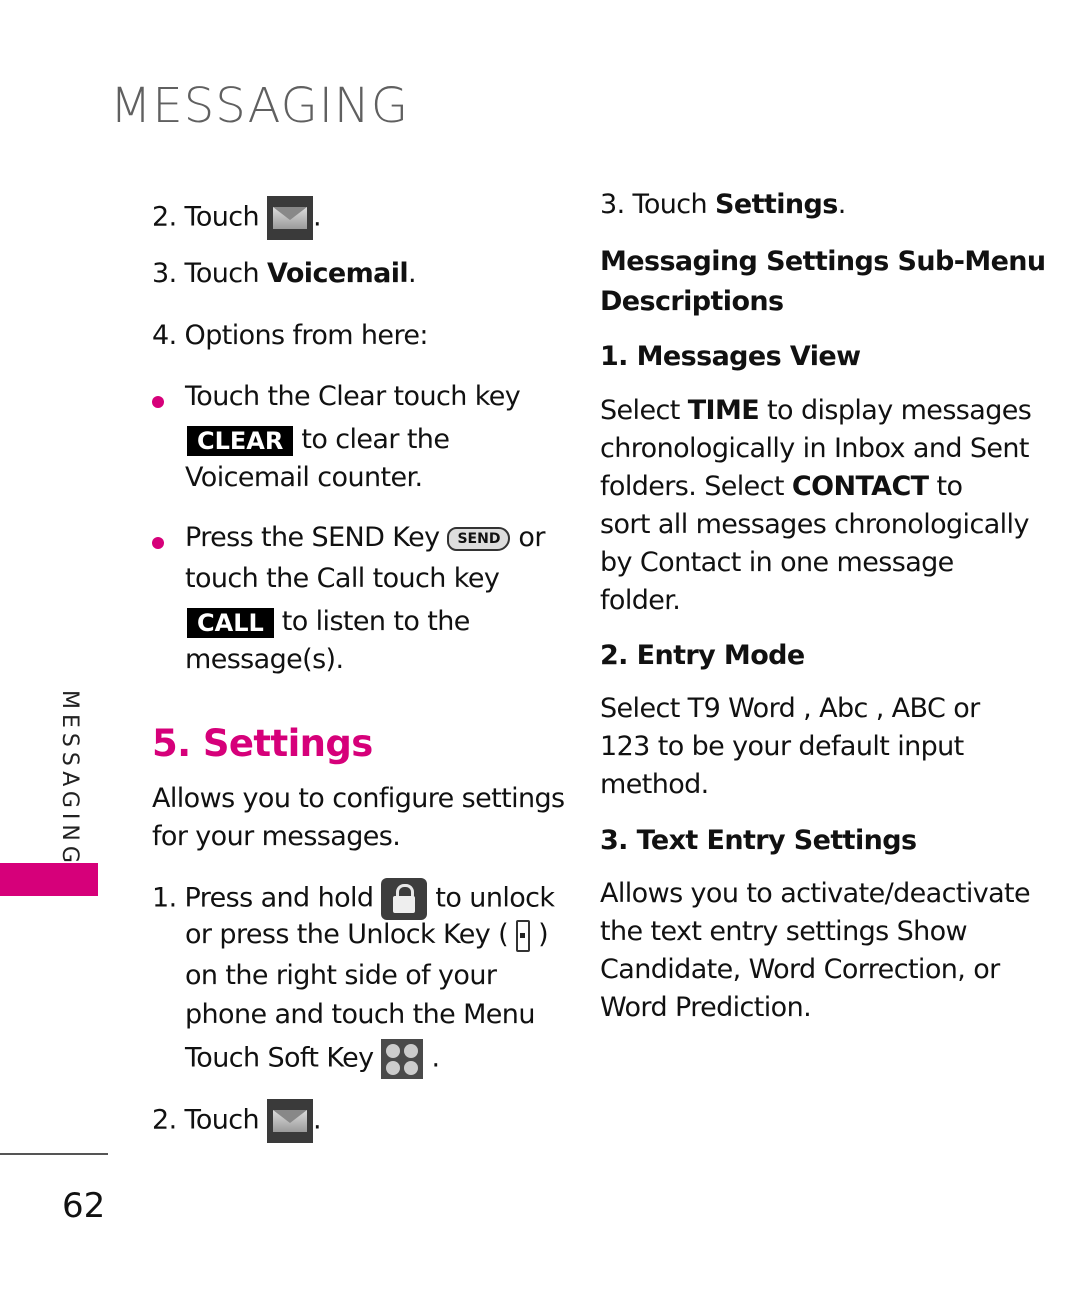 The image size is (1080, 1295). I want to click on submenu-item-desc-line: sort all messages chronologically, so click(814, 524).